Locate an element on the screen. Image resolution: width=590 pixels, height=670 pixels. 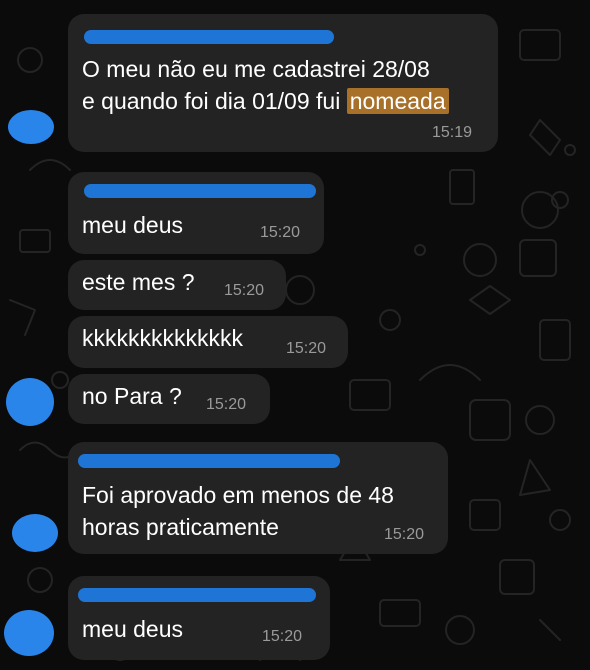
message-bubble: este mes ? 15:20 is located at coordinates (177, 285).